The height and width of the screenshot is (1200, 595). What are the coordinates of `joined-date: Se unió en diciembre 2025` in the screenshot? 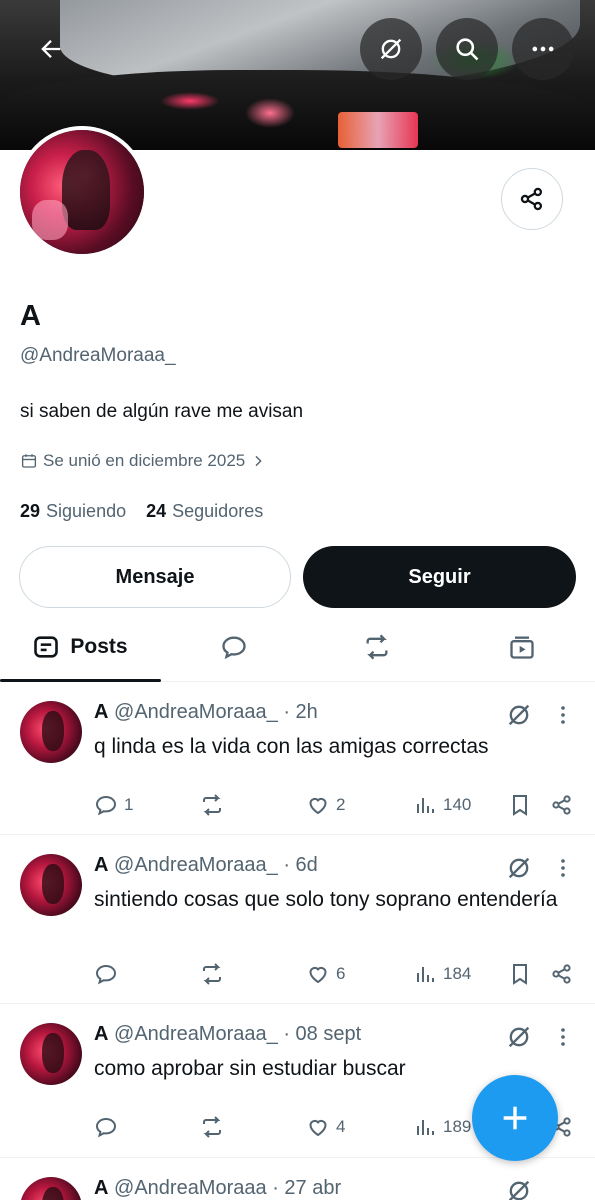 It's located at (143, 461).